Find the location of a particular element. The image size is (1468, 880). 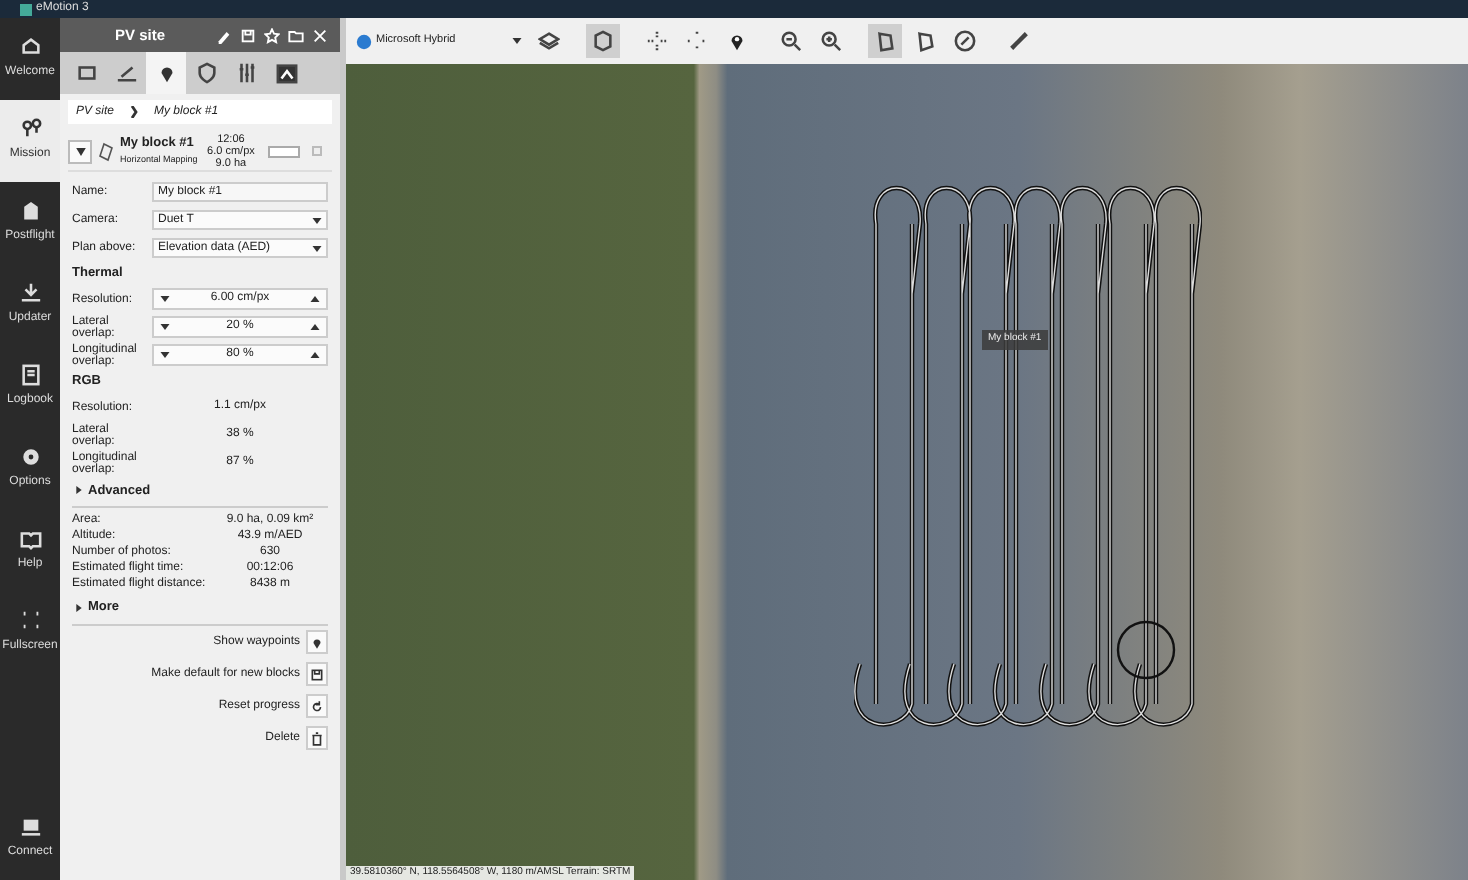

zoom-in-icon is located at coordinates (831, 41).